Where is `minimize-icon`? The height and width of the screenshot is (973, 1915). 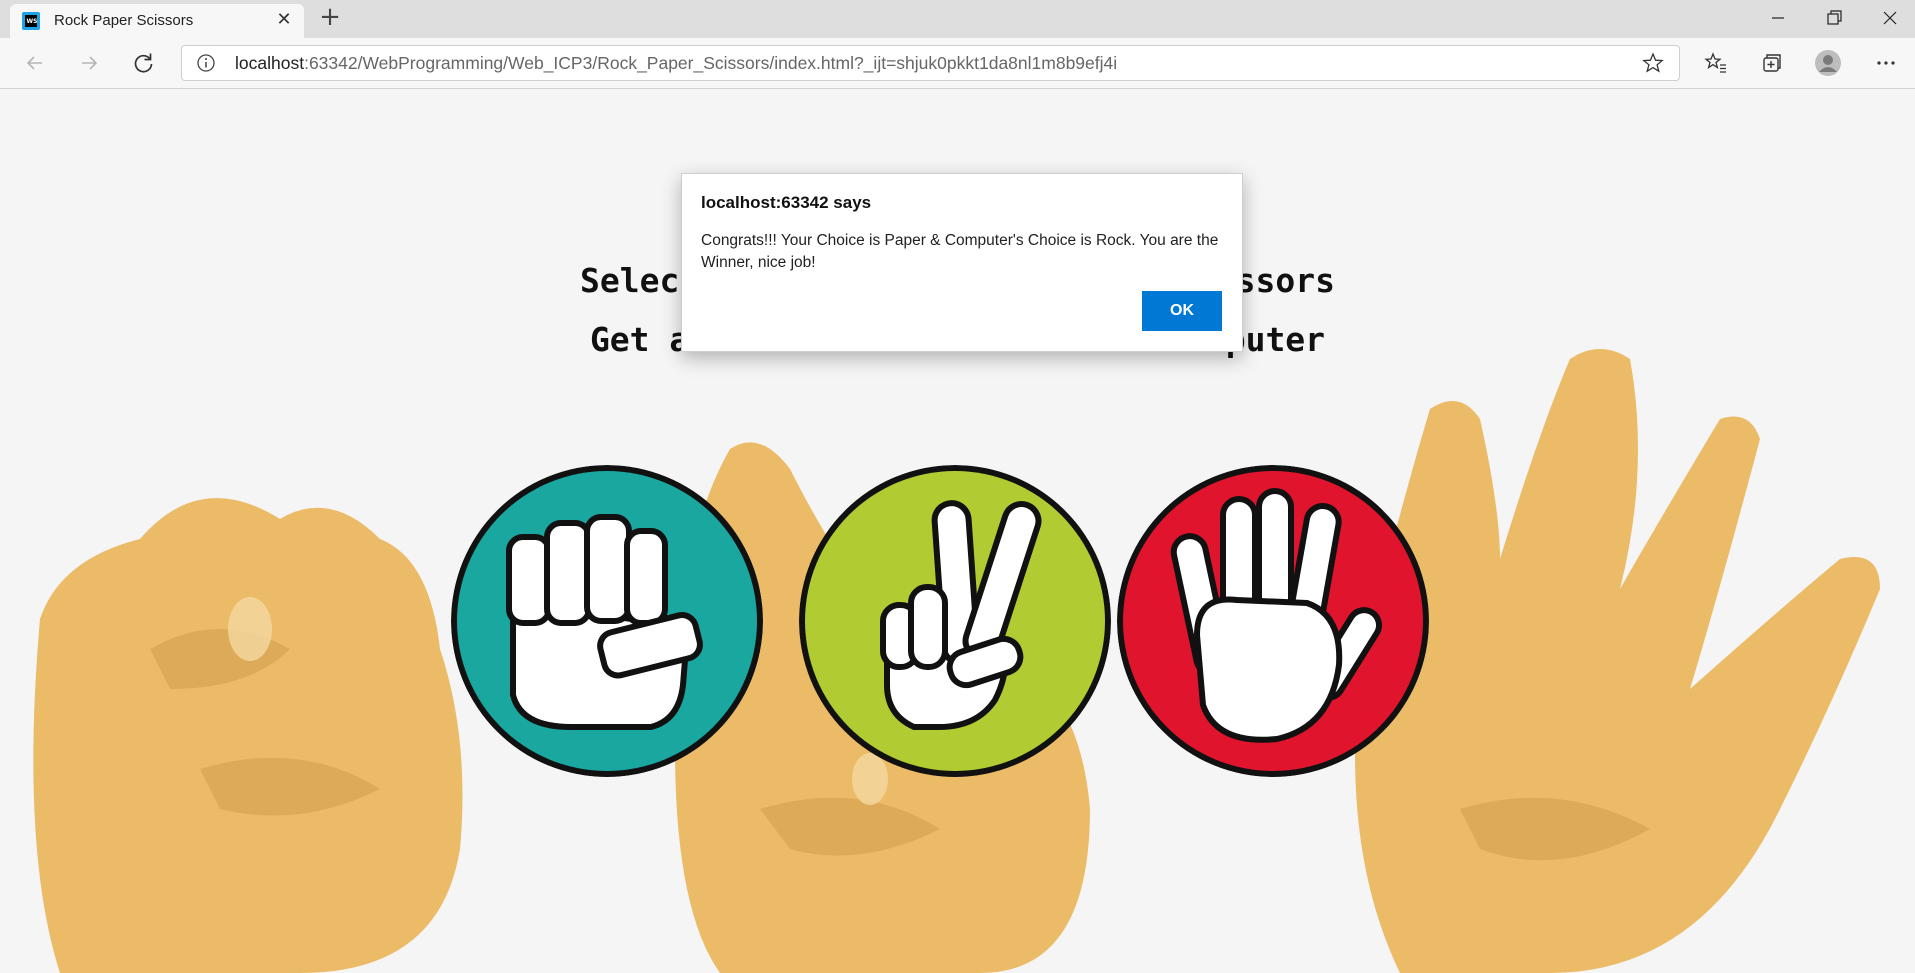 minimize-icon is located at coordinates (1778, 19).